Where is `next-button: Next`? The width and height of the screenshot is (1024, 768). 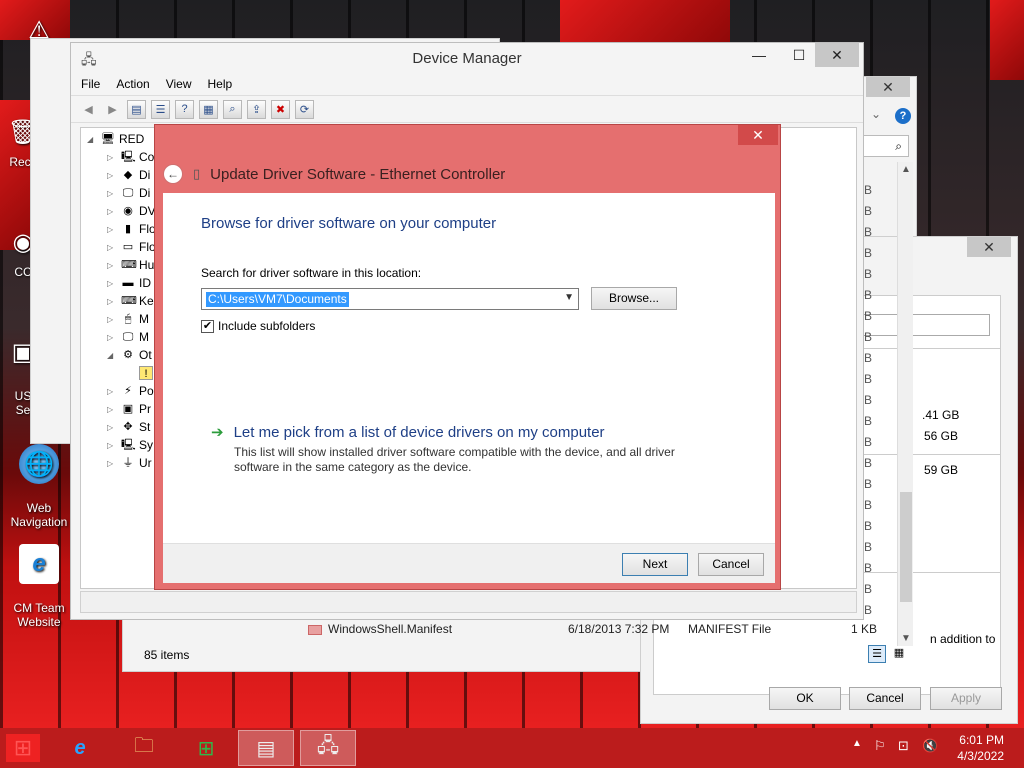
next-button: Next is located at coordinates (655, 564).